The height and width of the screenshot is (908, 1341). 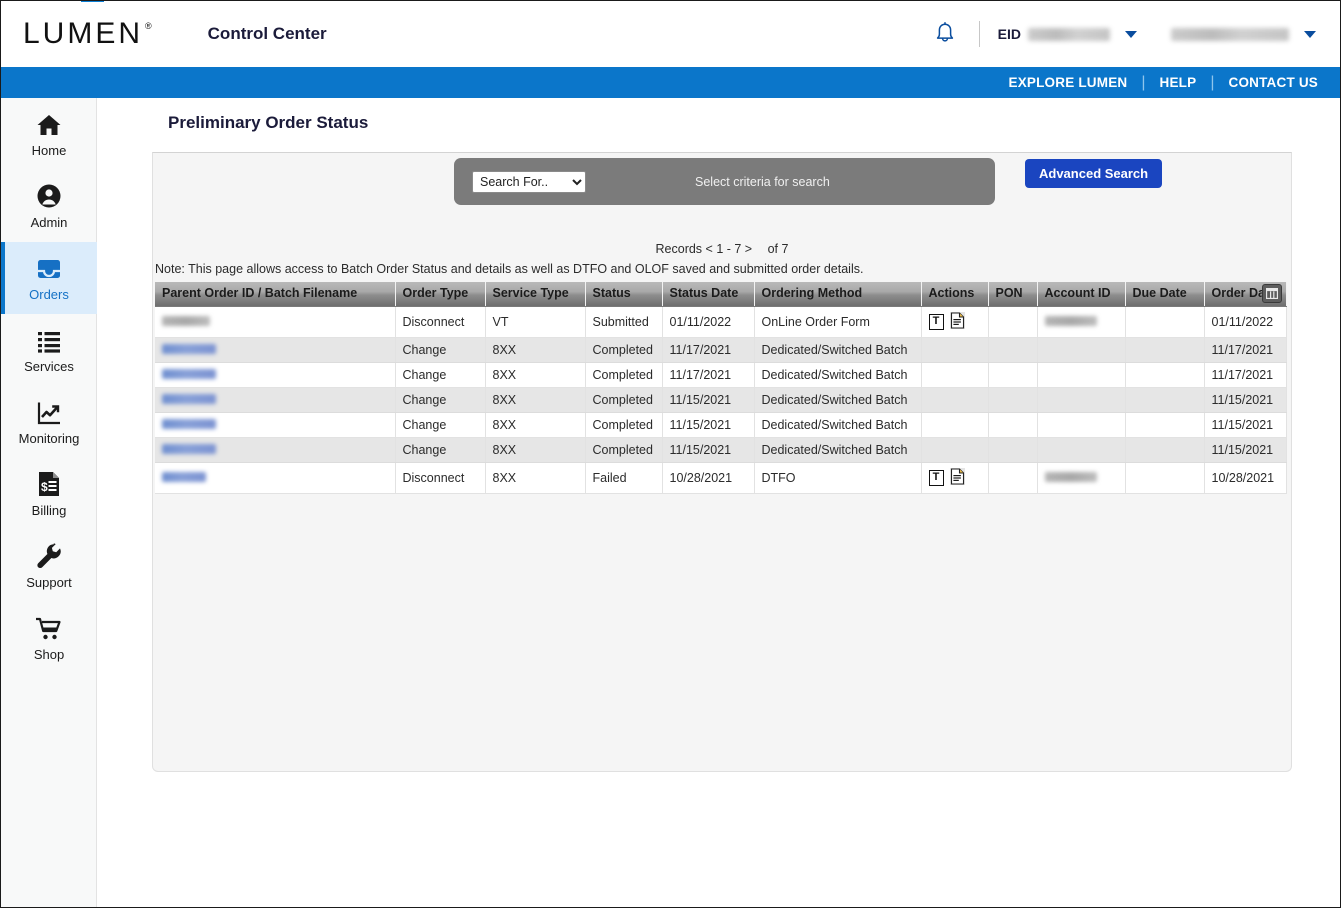 I want to click on sidebar-label-monitoring: Monitoring, so click(x=49, y=438).